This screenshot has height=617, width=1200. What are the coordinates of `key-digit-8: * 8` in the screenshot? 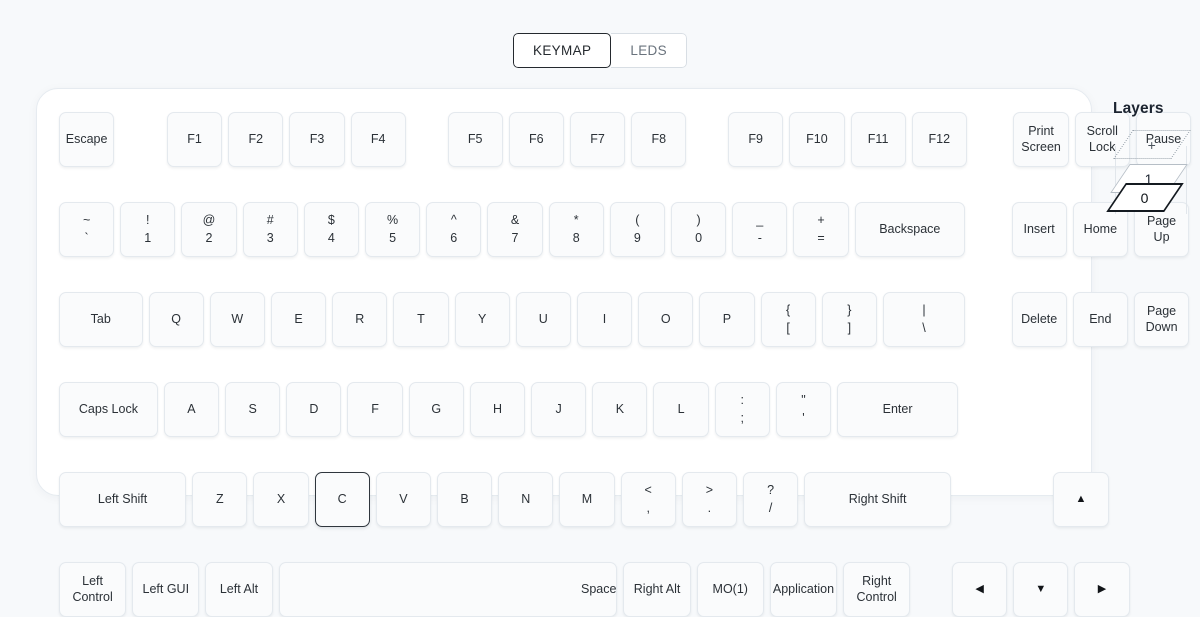 It's located at (576, 230).